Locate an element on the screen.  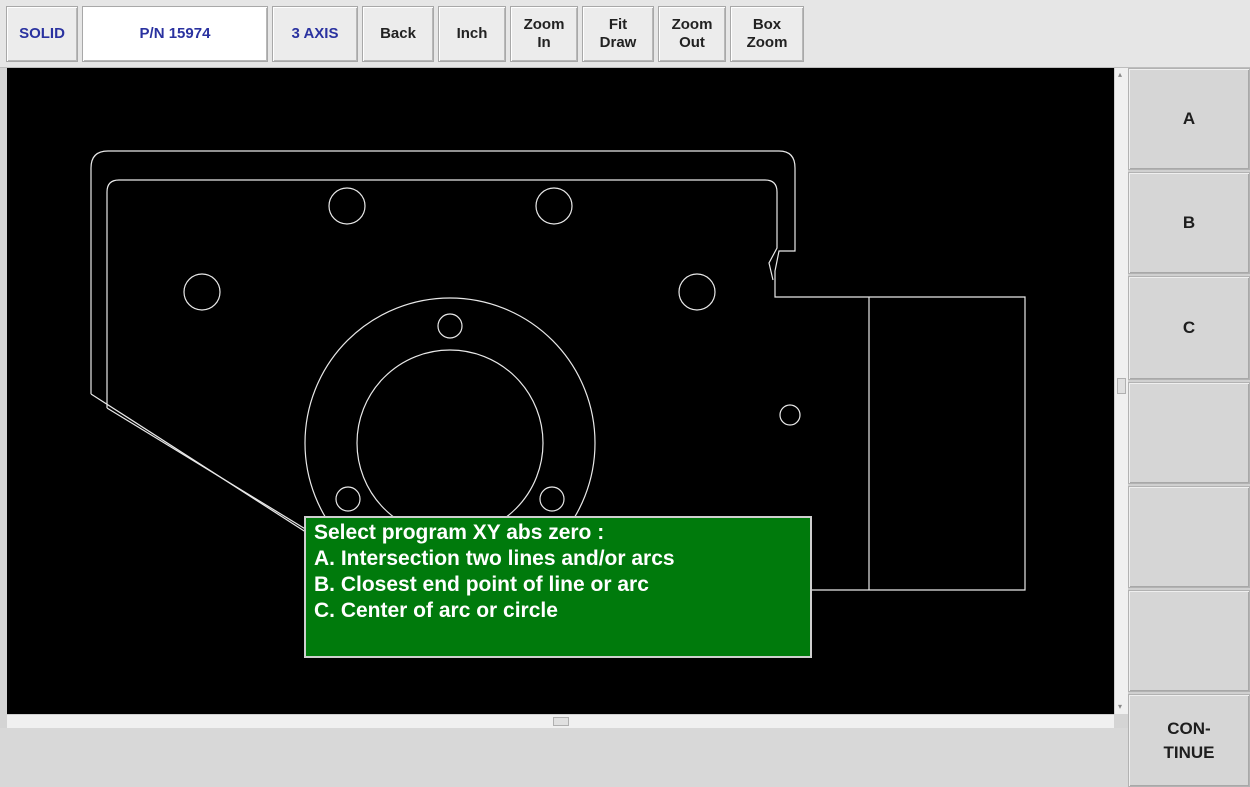
back-label: Back is located at coordinates (398, 33).